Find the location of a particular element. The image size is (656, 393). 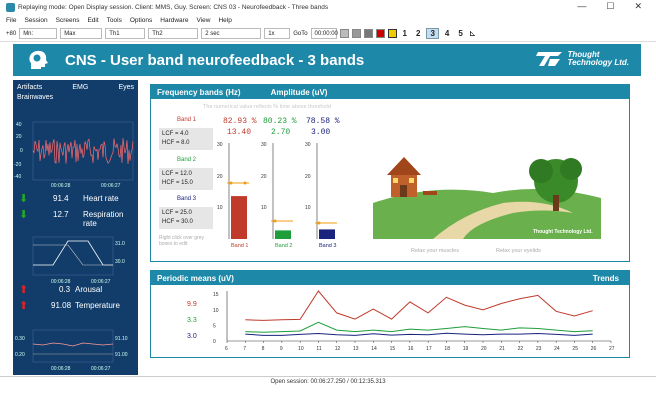

x-tick-label: 18 is located at coordinates (447, 349).